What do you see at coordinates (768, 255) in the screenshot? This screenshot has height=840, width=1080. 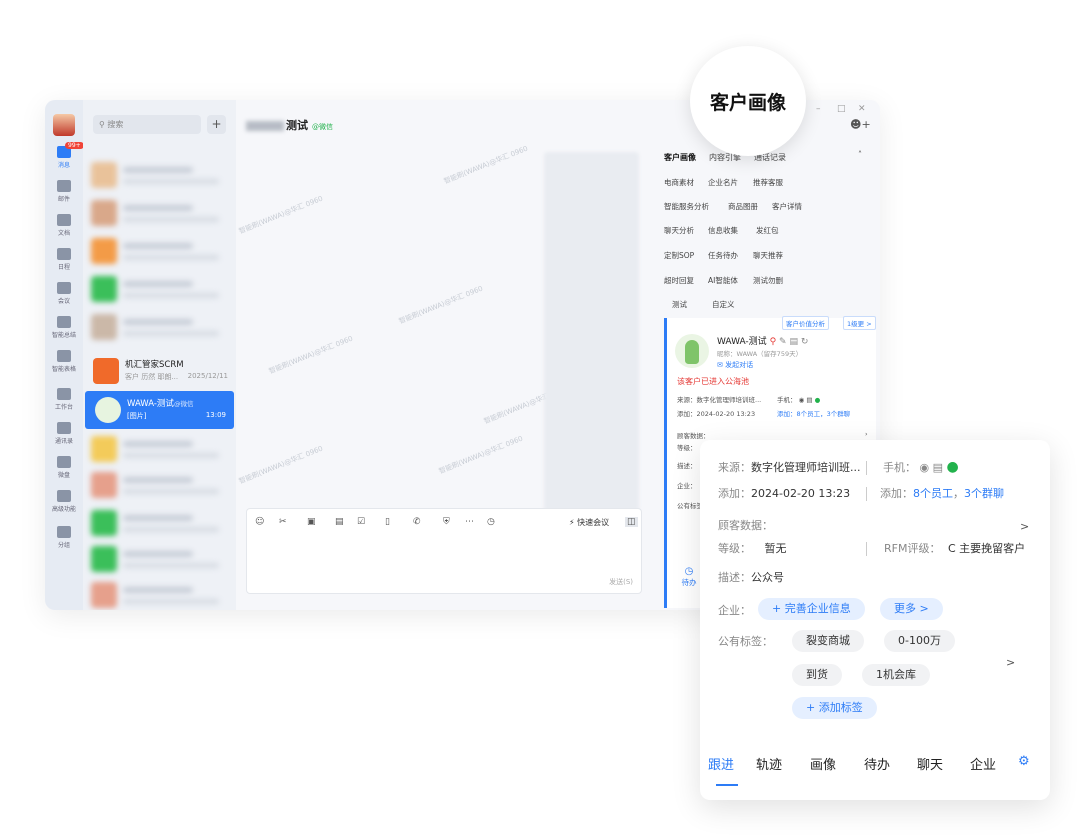 I see `panel-button: 聊天推荐` at bounding box center [768, 255].